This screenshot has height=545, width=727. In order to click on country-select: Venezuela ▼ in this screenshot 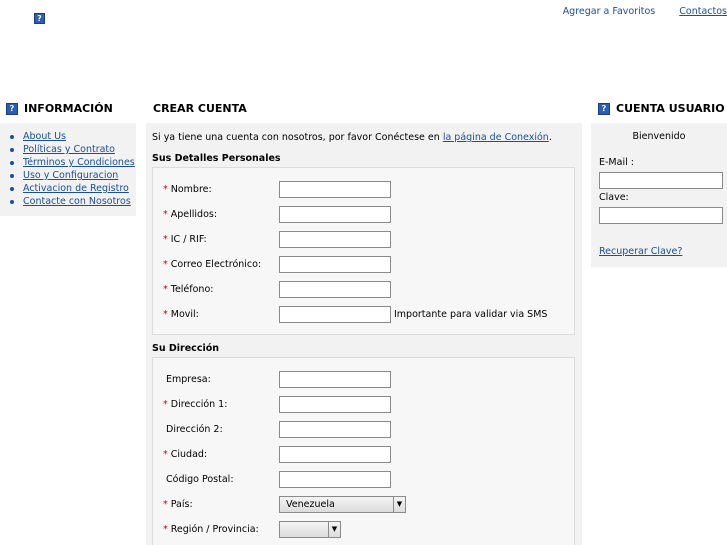, I will do `click(342, 504)`.